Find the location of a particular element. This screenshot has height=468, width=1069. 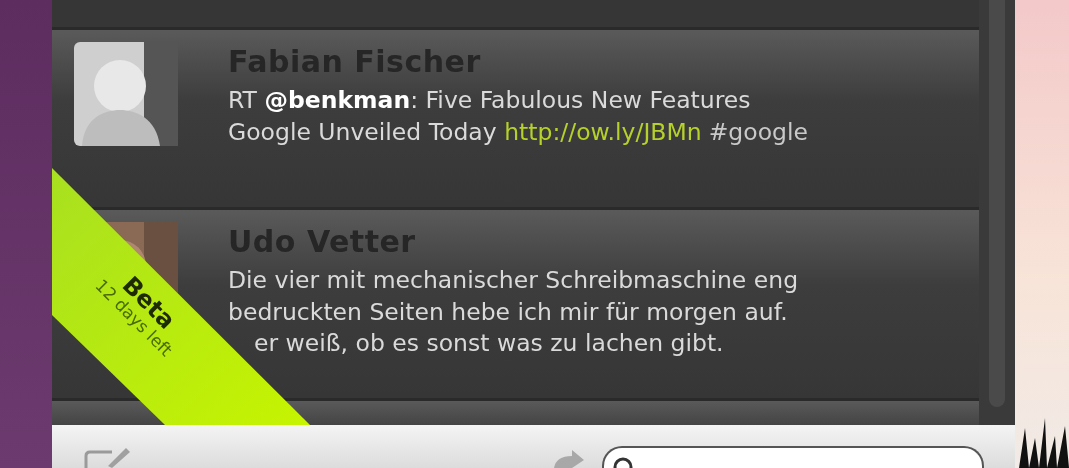

tweet-text: Die vier mit mechanischer Schreibmaschine eng bedruckten Seiten hebe ich mir für morgen auf. er weiß, ob es sonst was zu lachen gibt. is located at coordinates (513, 312).